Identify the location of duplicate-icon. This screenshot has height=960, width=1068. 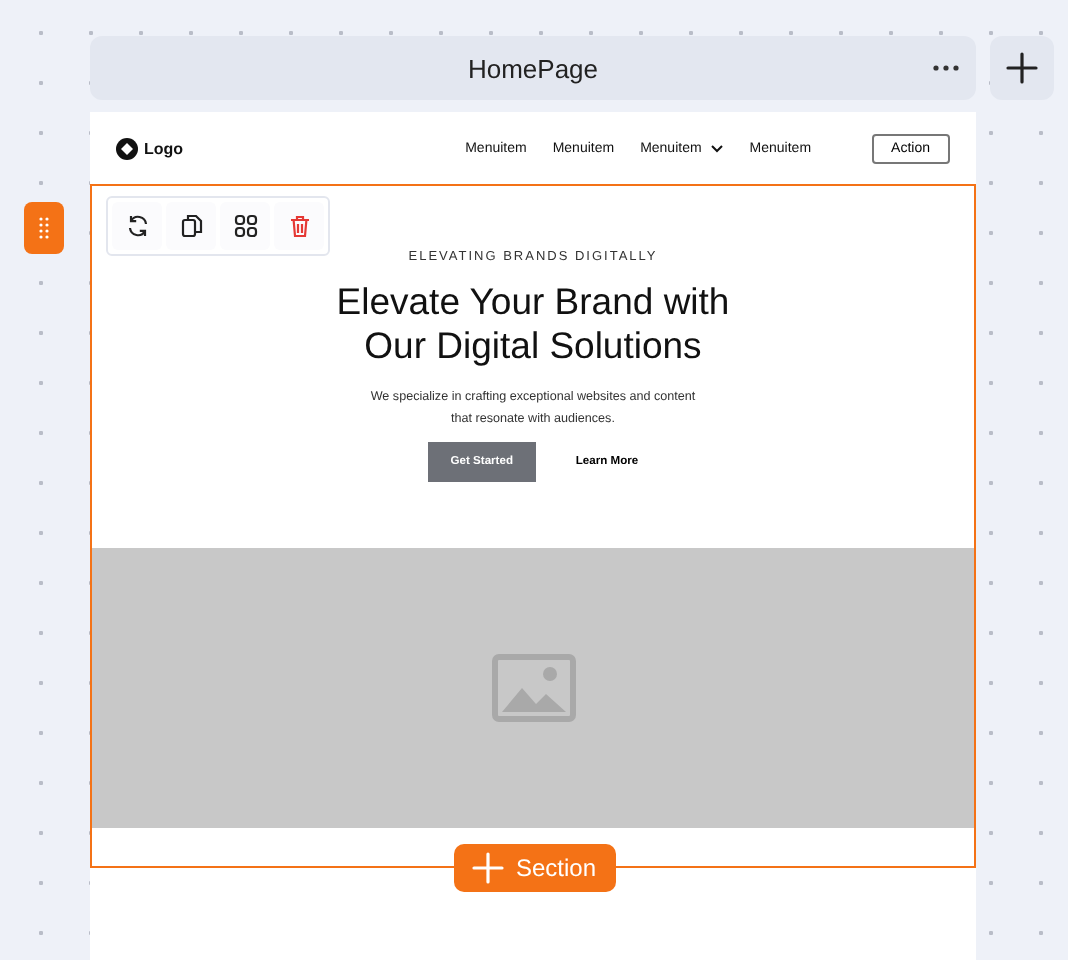
(191, 226).